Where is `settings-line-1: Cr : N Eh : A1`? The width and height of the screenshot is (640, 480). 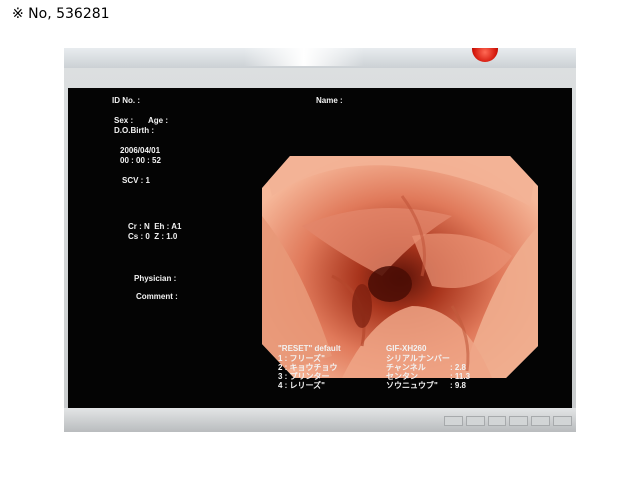
settings-line-1: Cr : N Eh : A1 is located at coordinates (155, 226).